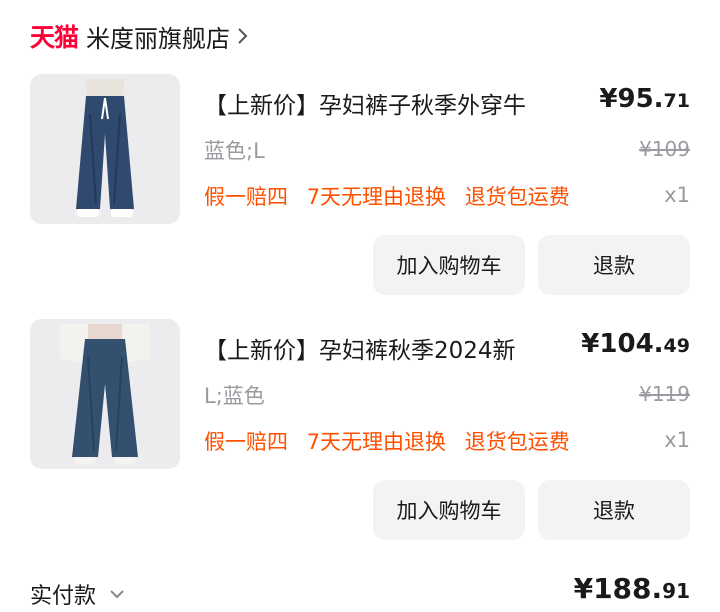  I want to click on total-cents: 91, so click(676, 591).